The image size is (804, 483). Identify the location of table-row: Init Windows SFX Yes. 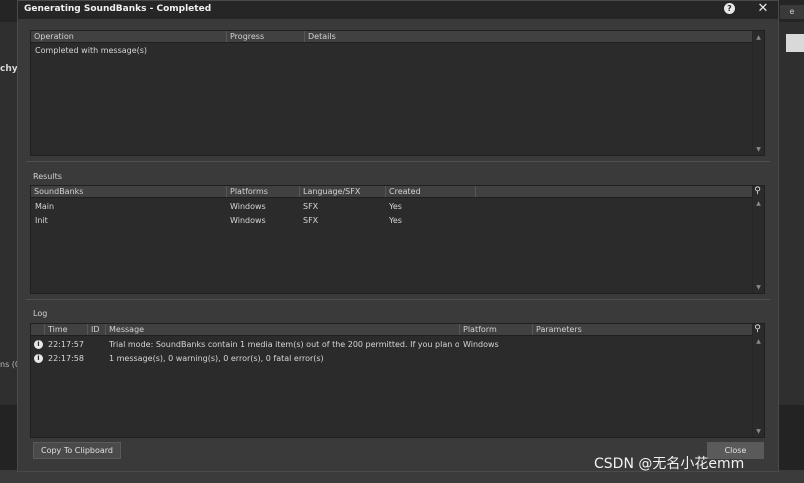
(391, 221).